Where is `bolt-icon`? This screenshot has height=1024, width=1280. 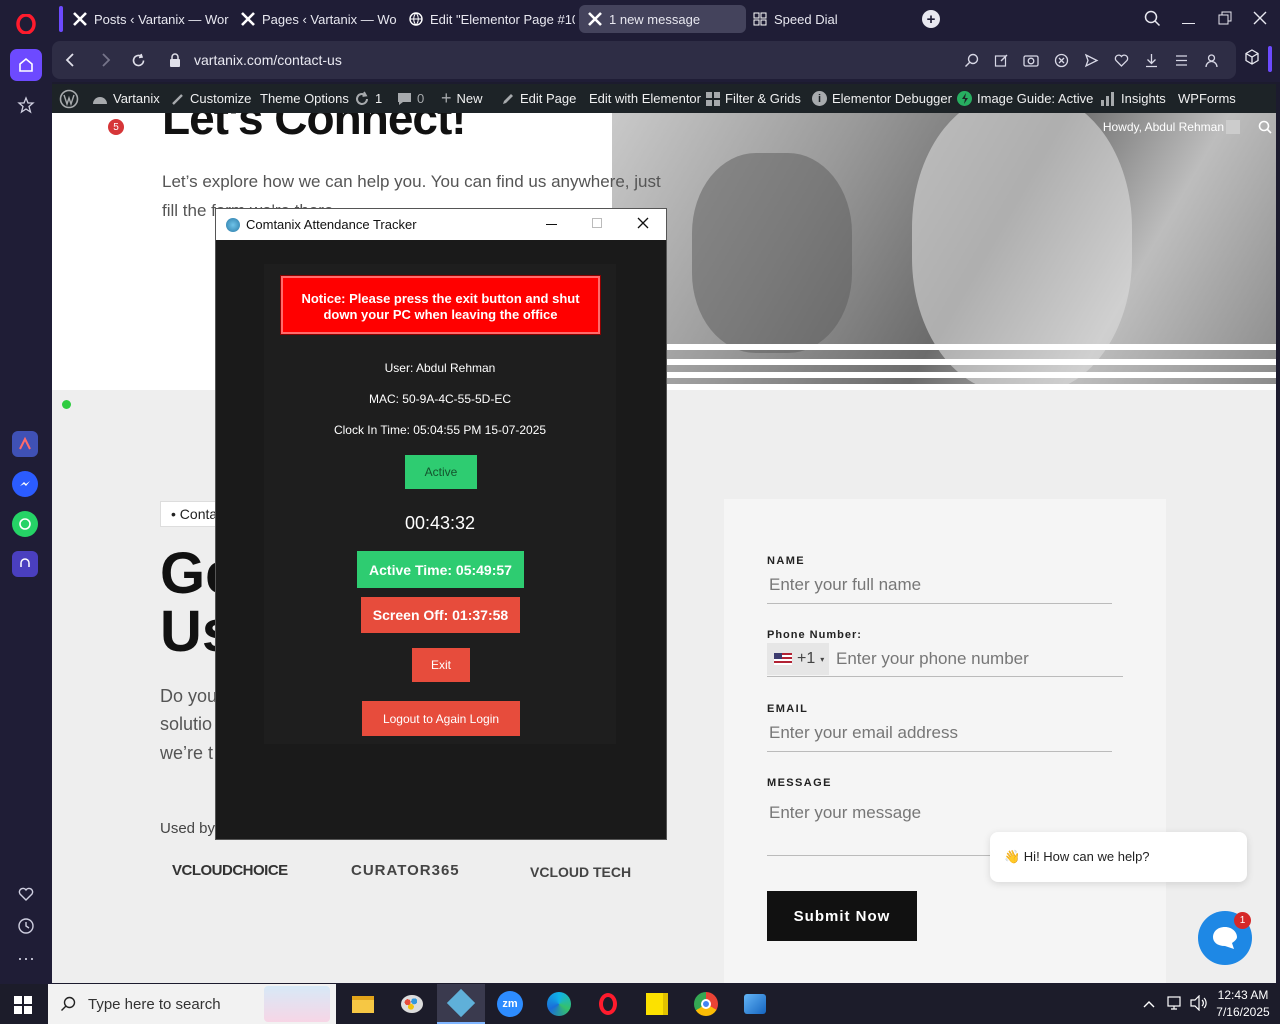
bolt-icon is located at coordinates (964, 98).